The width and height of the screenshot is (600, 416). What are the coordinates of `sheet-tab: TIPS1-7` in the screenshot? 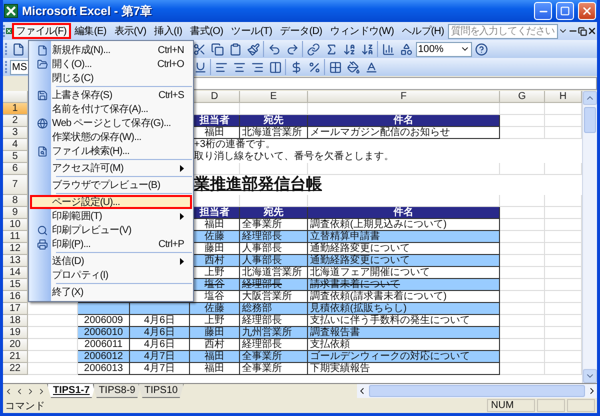 It's located at (71, 391).